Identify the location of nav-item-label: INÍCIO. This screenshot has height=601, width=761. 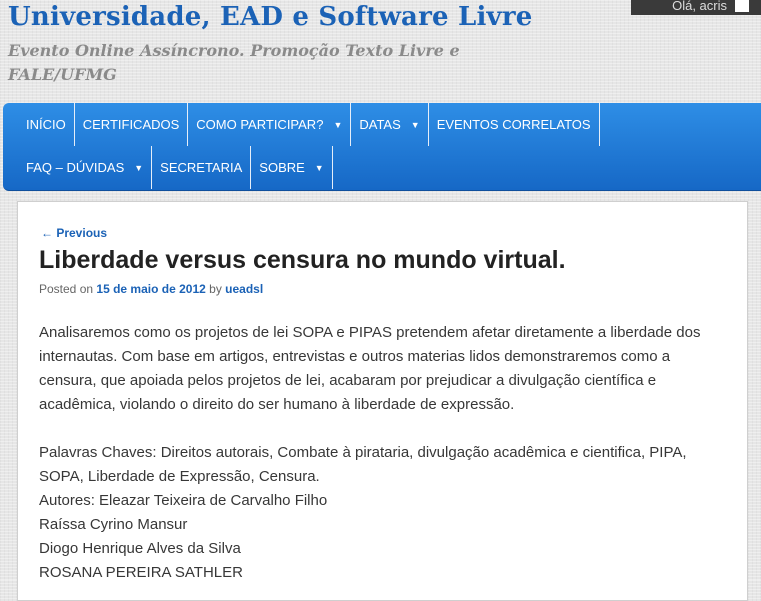
(46, 124).